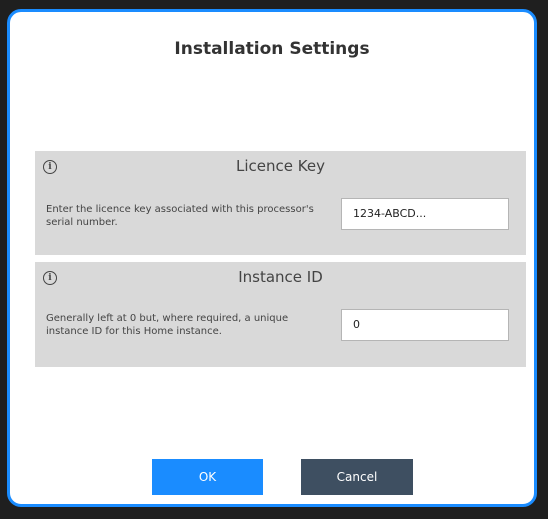 The height and width of the screenshot is (519, 548). Describe the element at coordinates (272, 49) in the screenshot. I see `dialog-title: Installation Settings` at that location.